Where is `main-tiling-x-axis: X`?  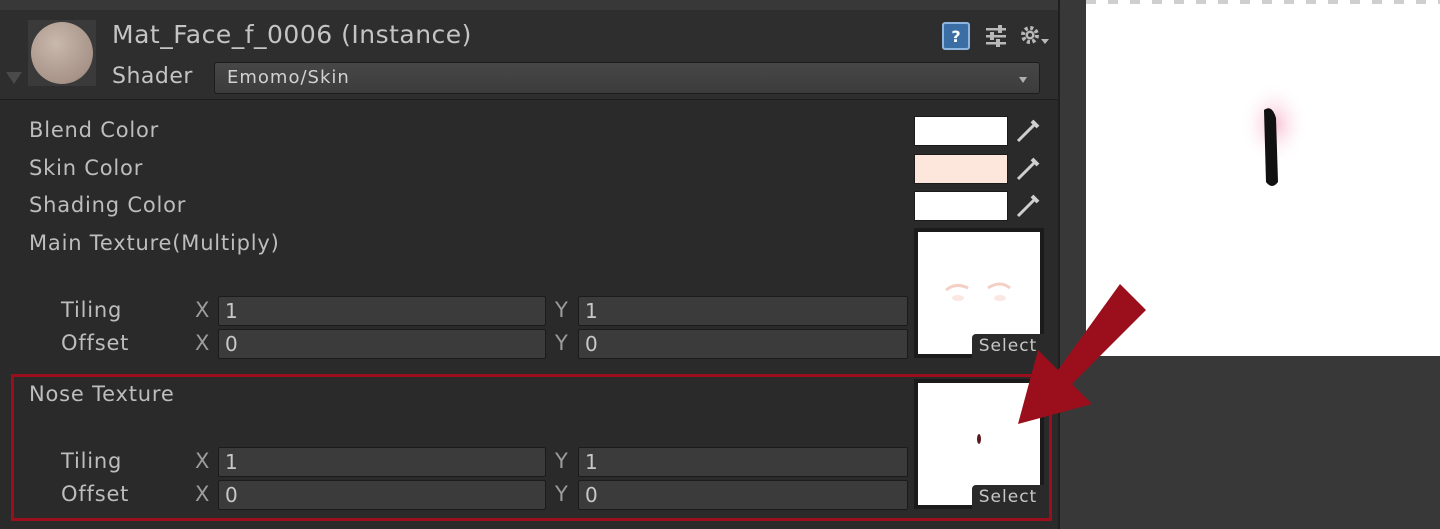 main-tiling-x-axis: X is located at coordinates (202, 310).